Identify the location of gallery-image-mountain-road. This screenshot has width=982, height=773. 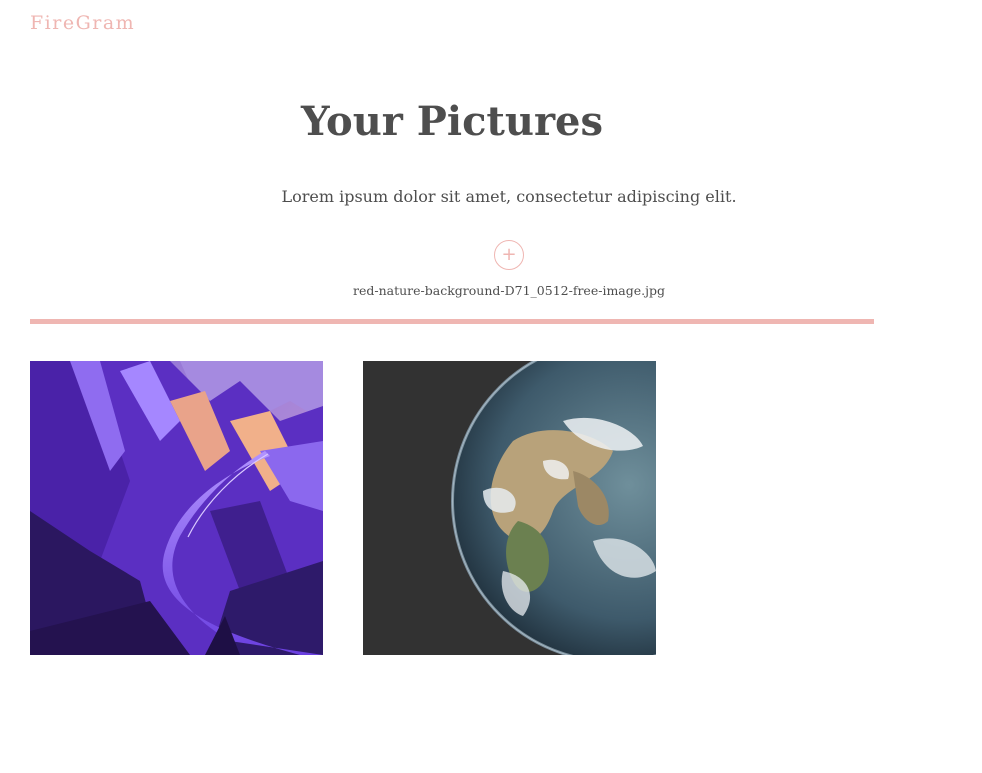
(176, 508).